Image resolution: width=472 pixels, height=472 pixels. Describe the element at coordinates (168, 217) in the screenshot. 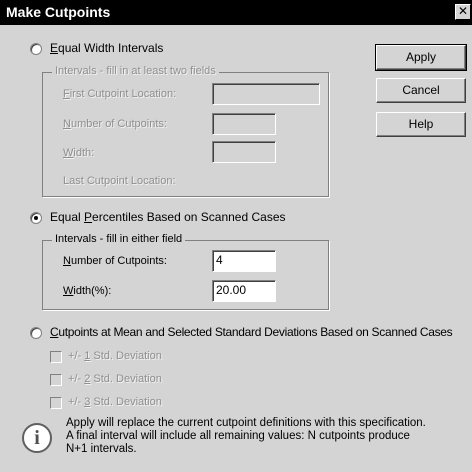

I see `equal-percentiles-label: Equal Percentiles Based on Scanned Cases` at that location.